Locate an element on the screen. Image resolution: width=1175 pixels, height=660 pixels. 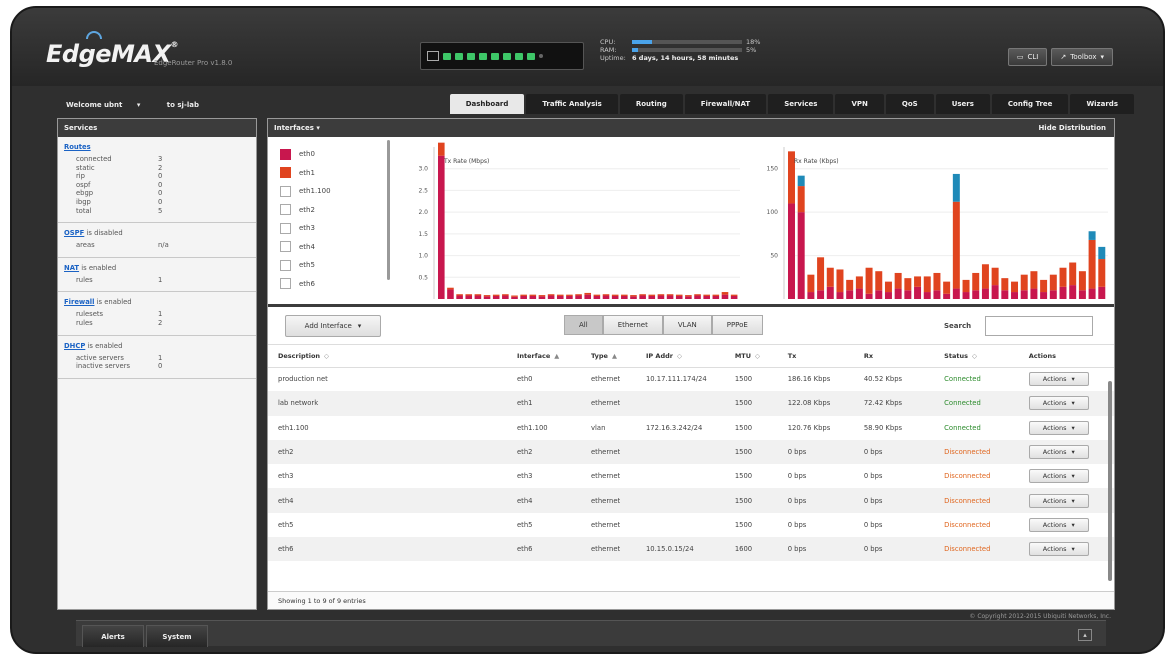
cell-rx: 0 bps is located at coordinates (873, 476).